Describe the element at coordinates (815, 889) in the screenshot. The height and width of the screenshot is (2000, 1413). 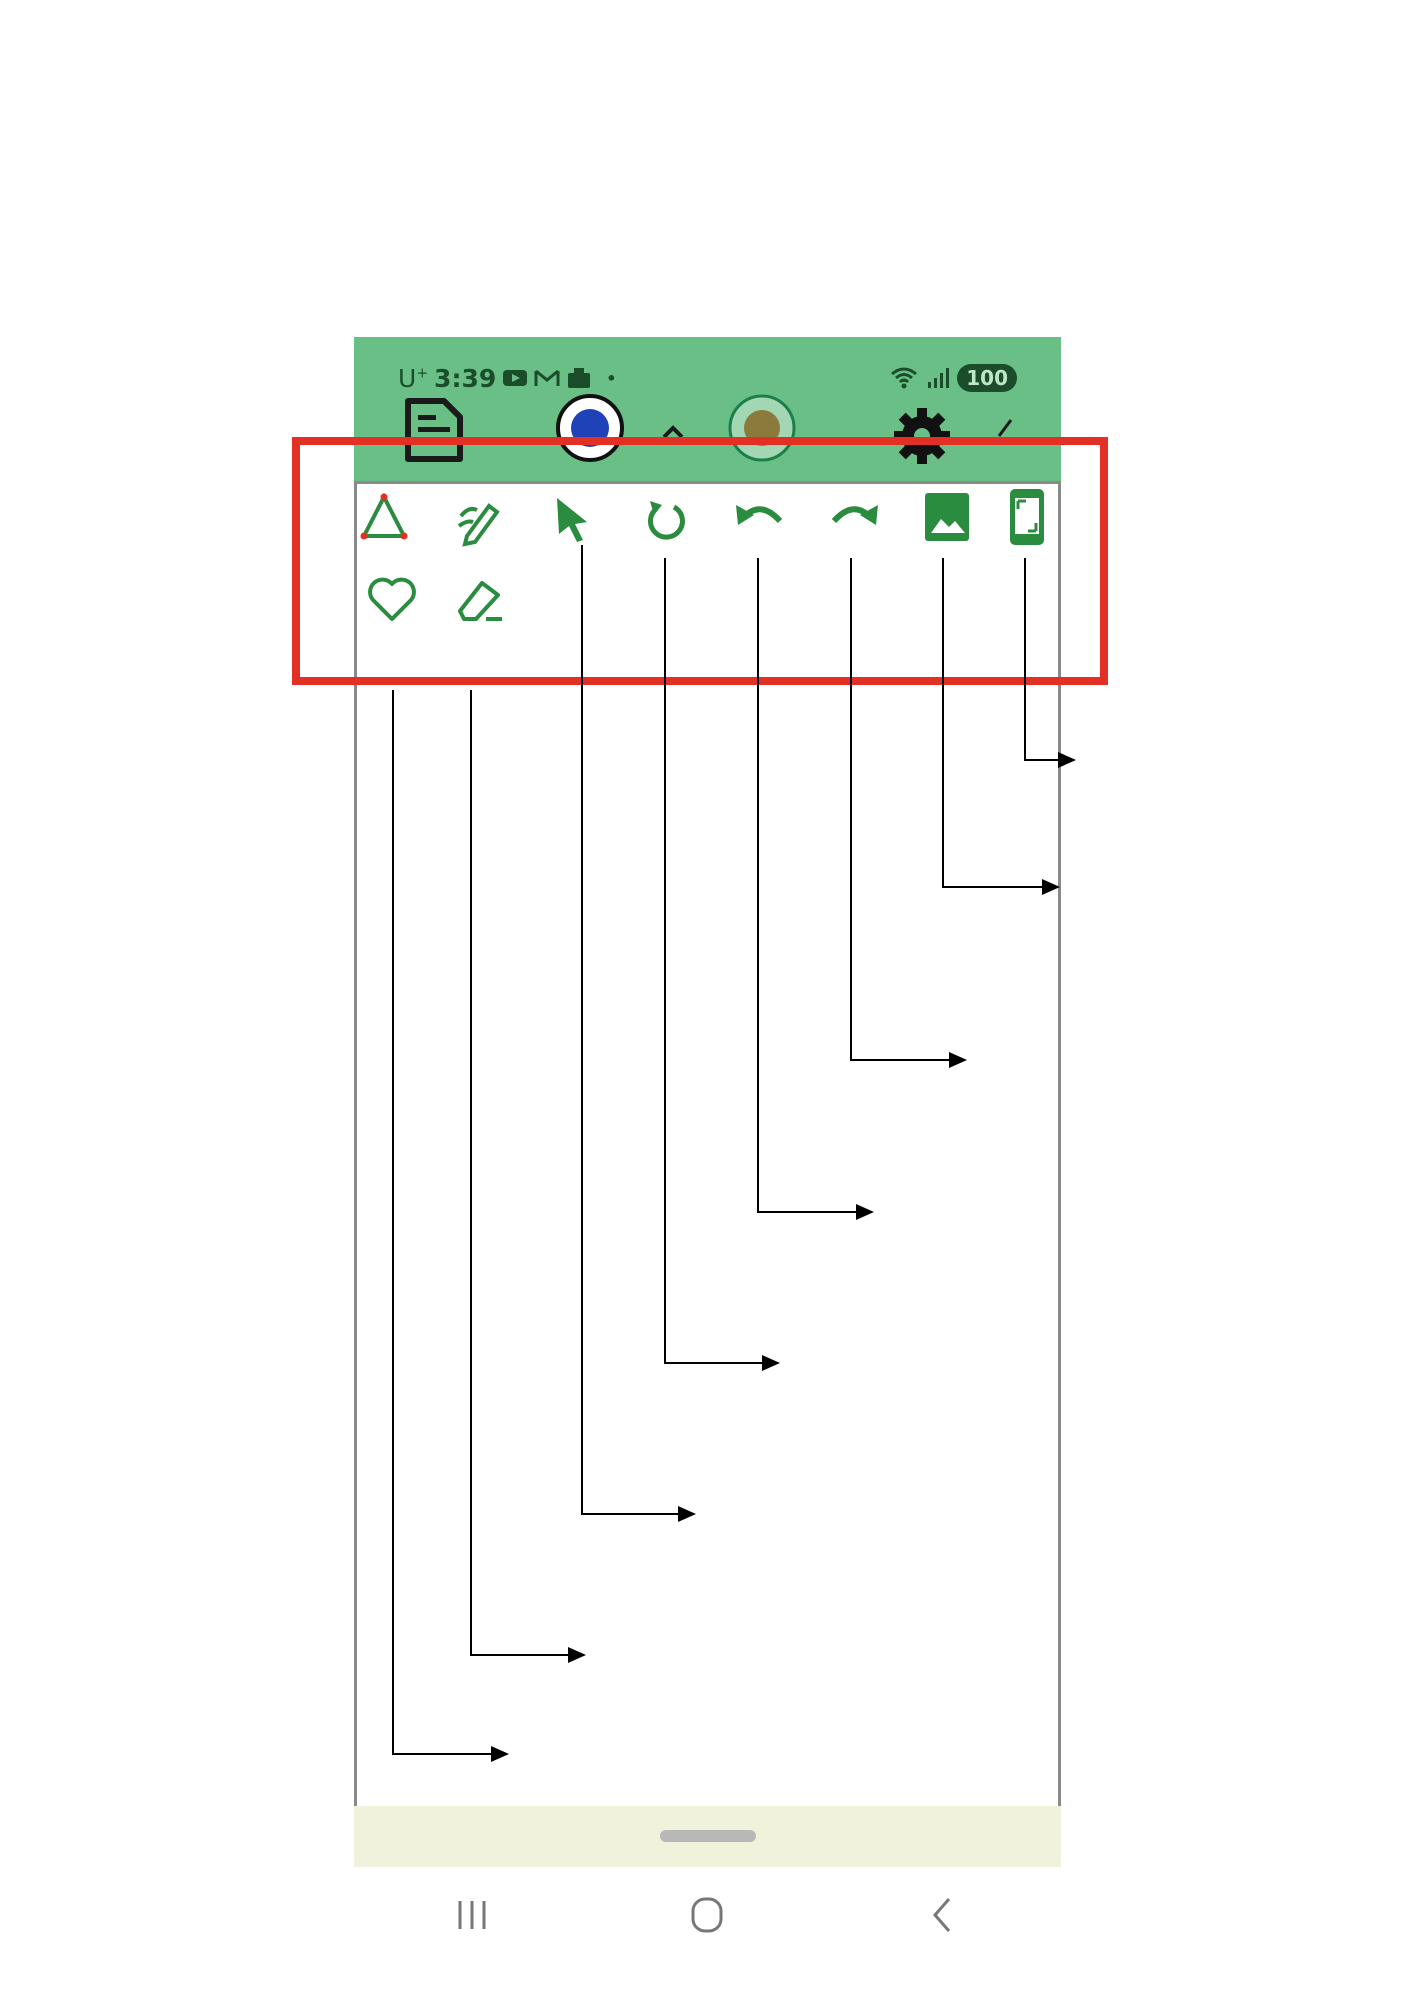
I see `arrow-undo` at that location.